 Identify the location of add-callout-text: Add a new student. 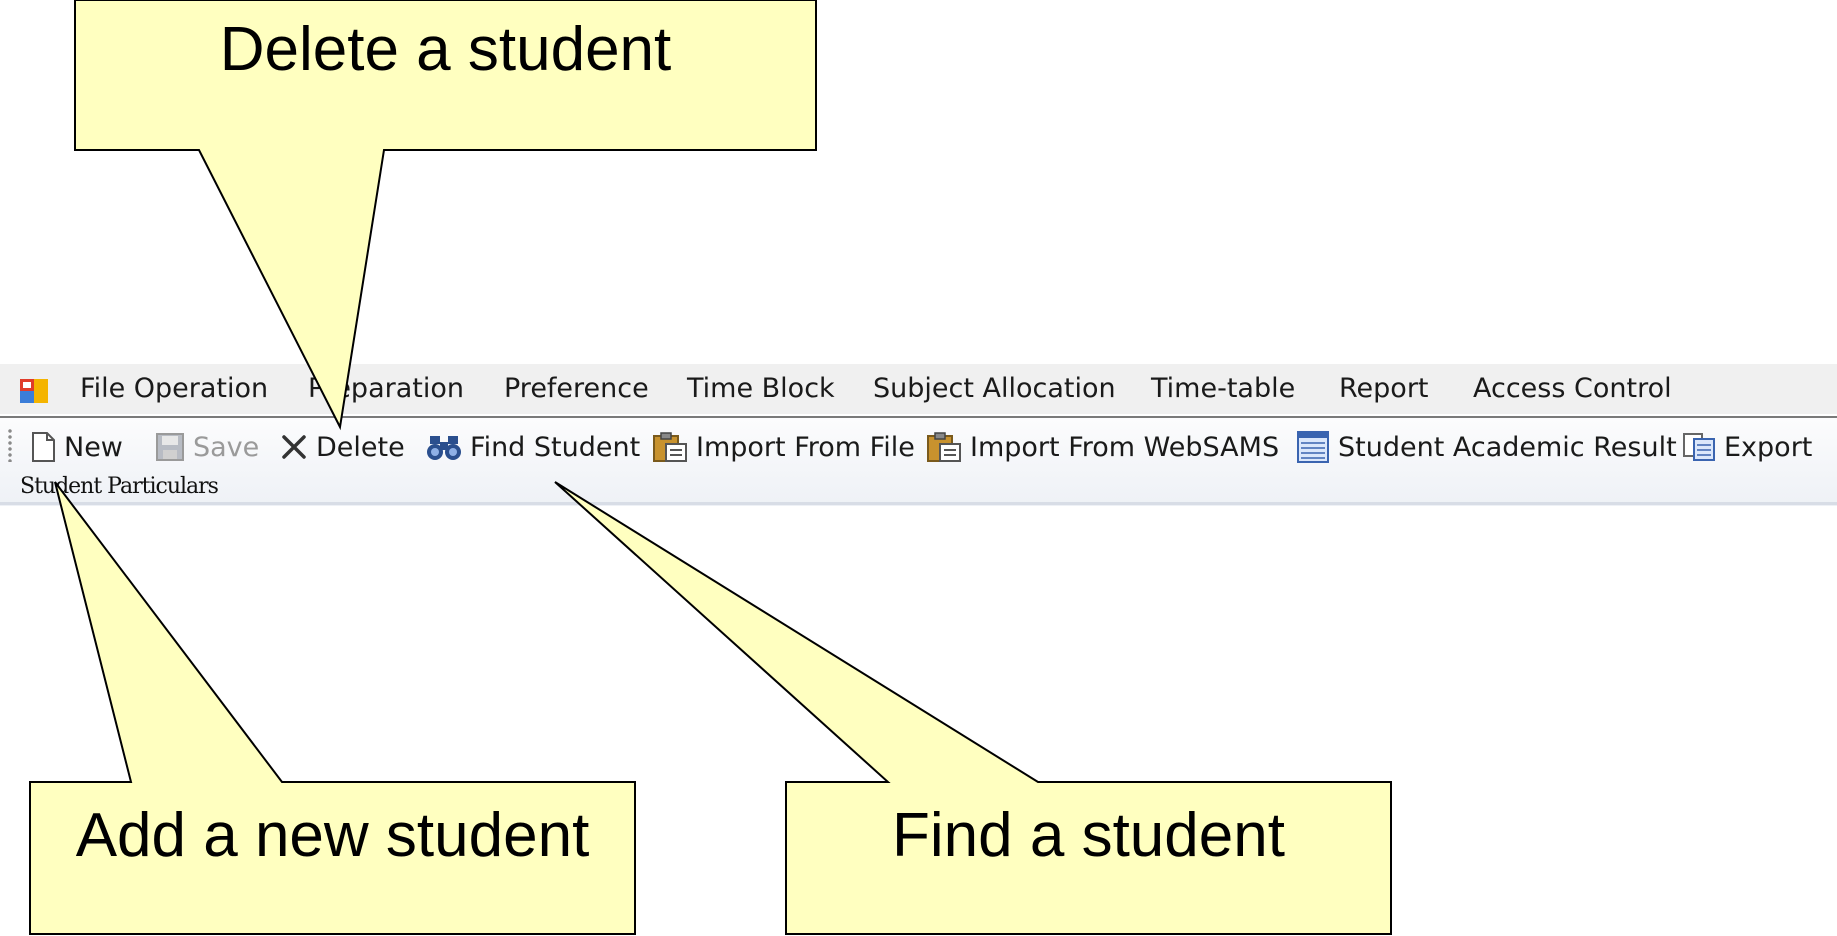
(332, 835).